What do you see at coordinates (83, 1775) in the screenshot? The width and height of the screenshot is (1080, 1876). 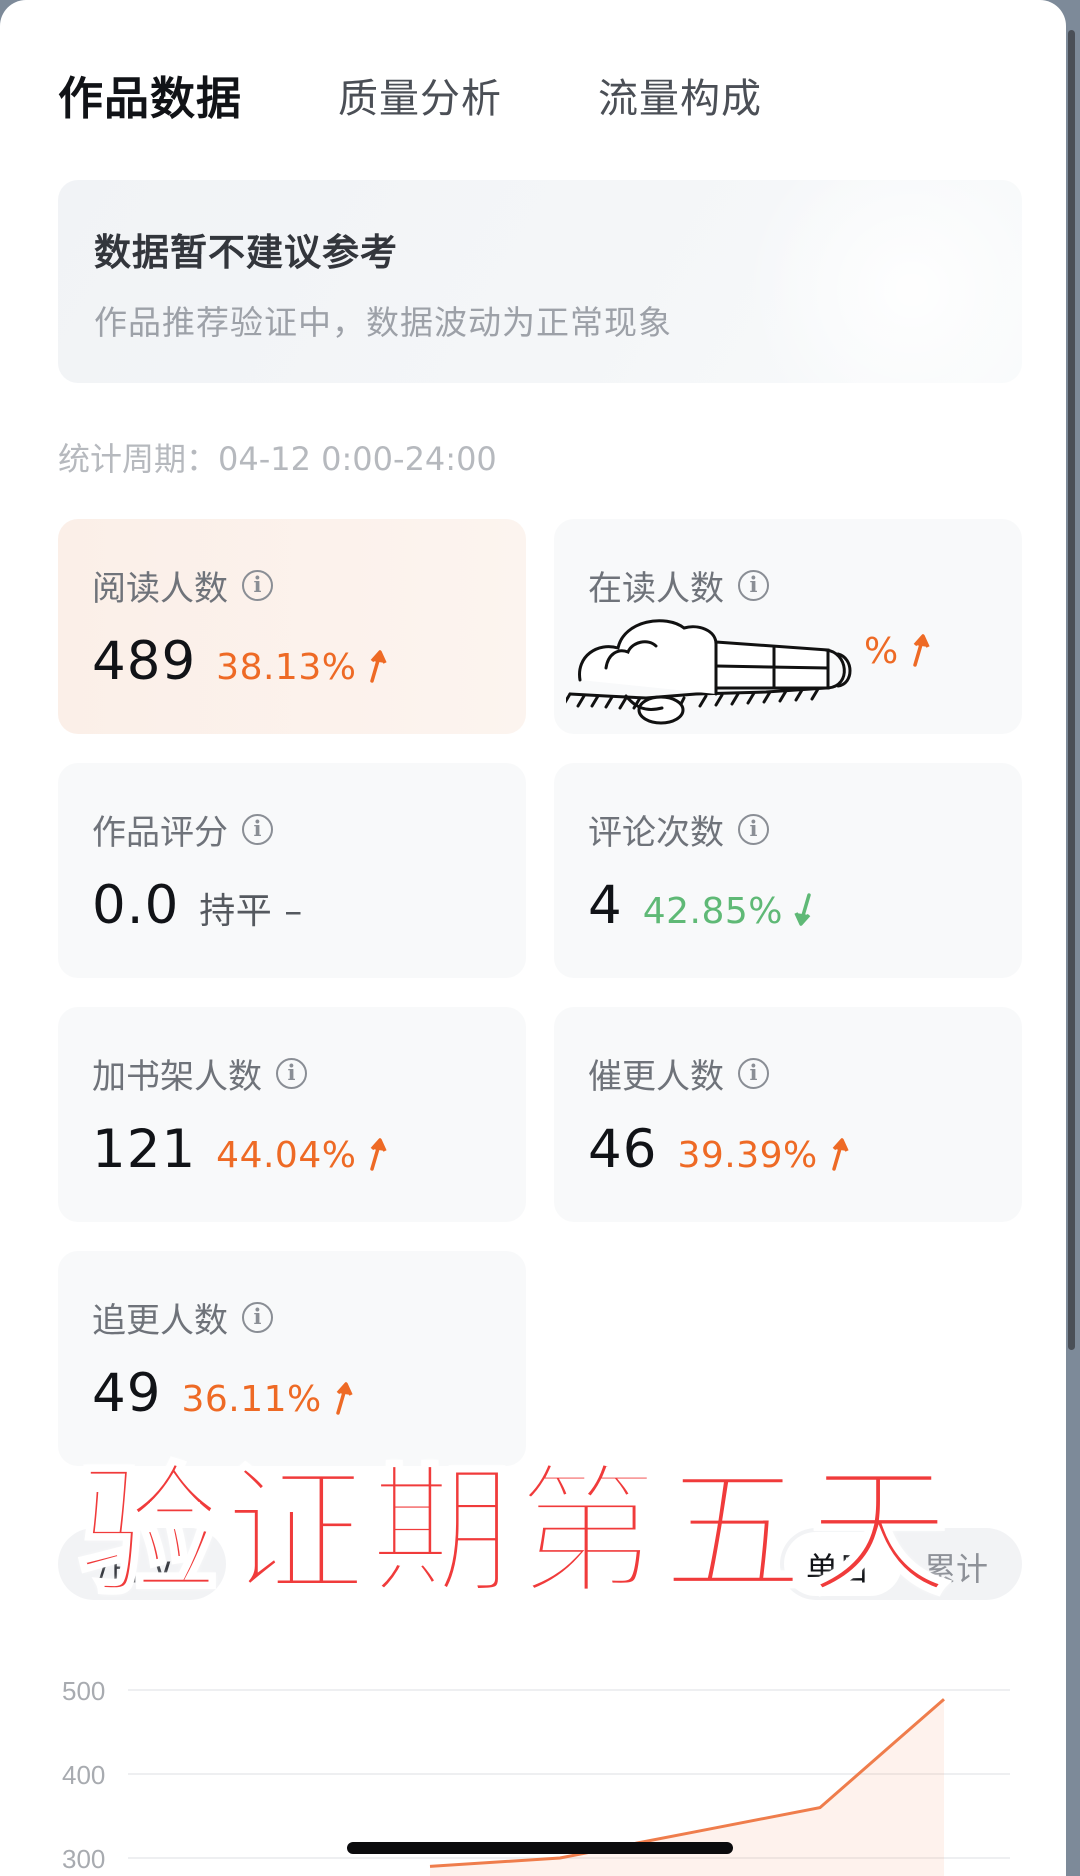 I see `y-tick-label: 400` at bounding box center [83, 1775].